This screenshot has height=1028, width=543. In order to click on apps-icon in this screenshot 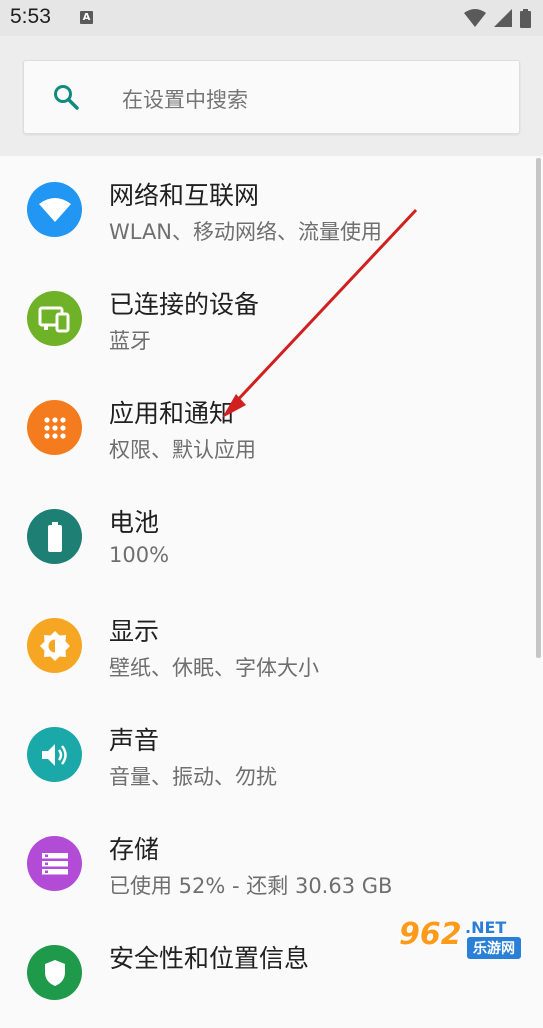, I will do `click(54, 427)`.